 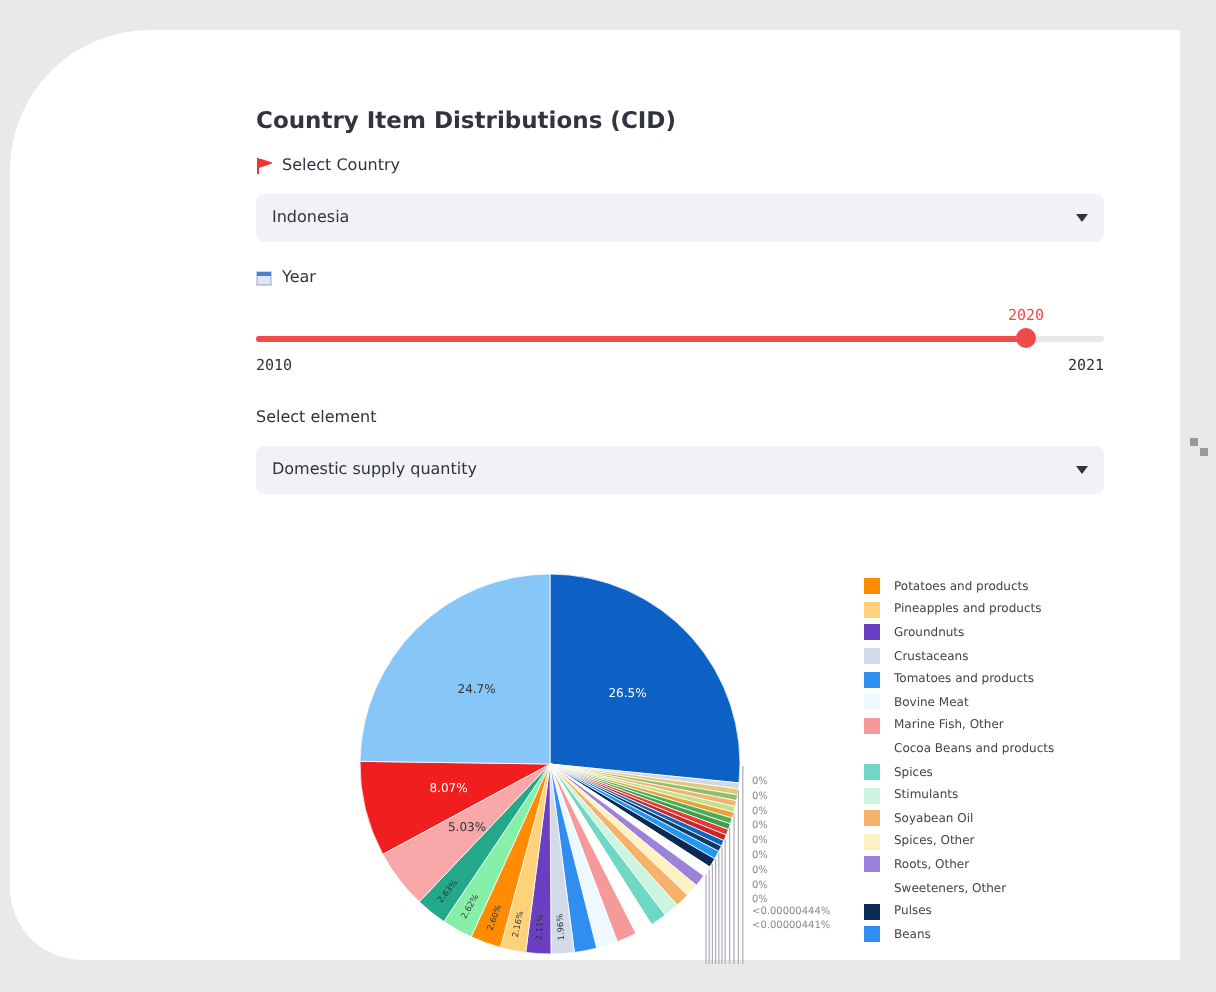 I want to click on calendar-icon, so click(x=264, y=278).